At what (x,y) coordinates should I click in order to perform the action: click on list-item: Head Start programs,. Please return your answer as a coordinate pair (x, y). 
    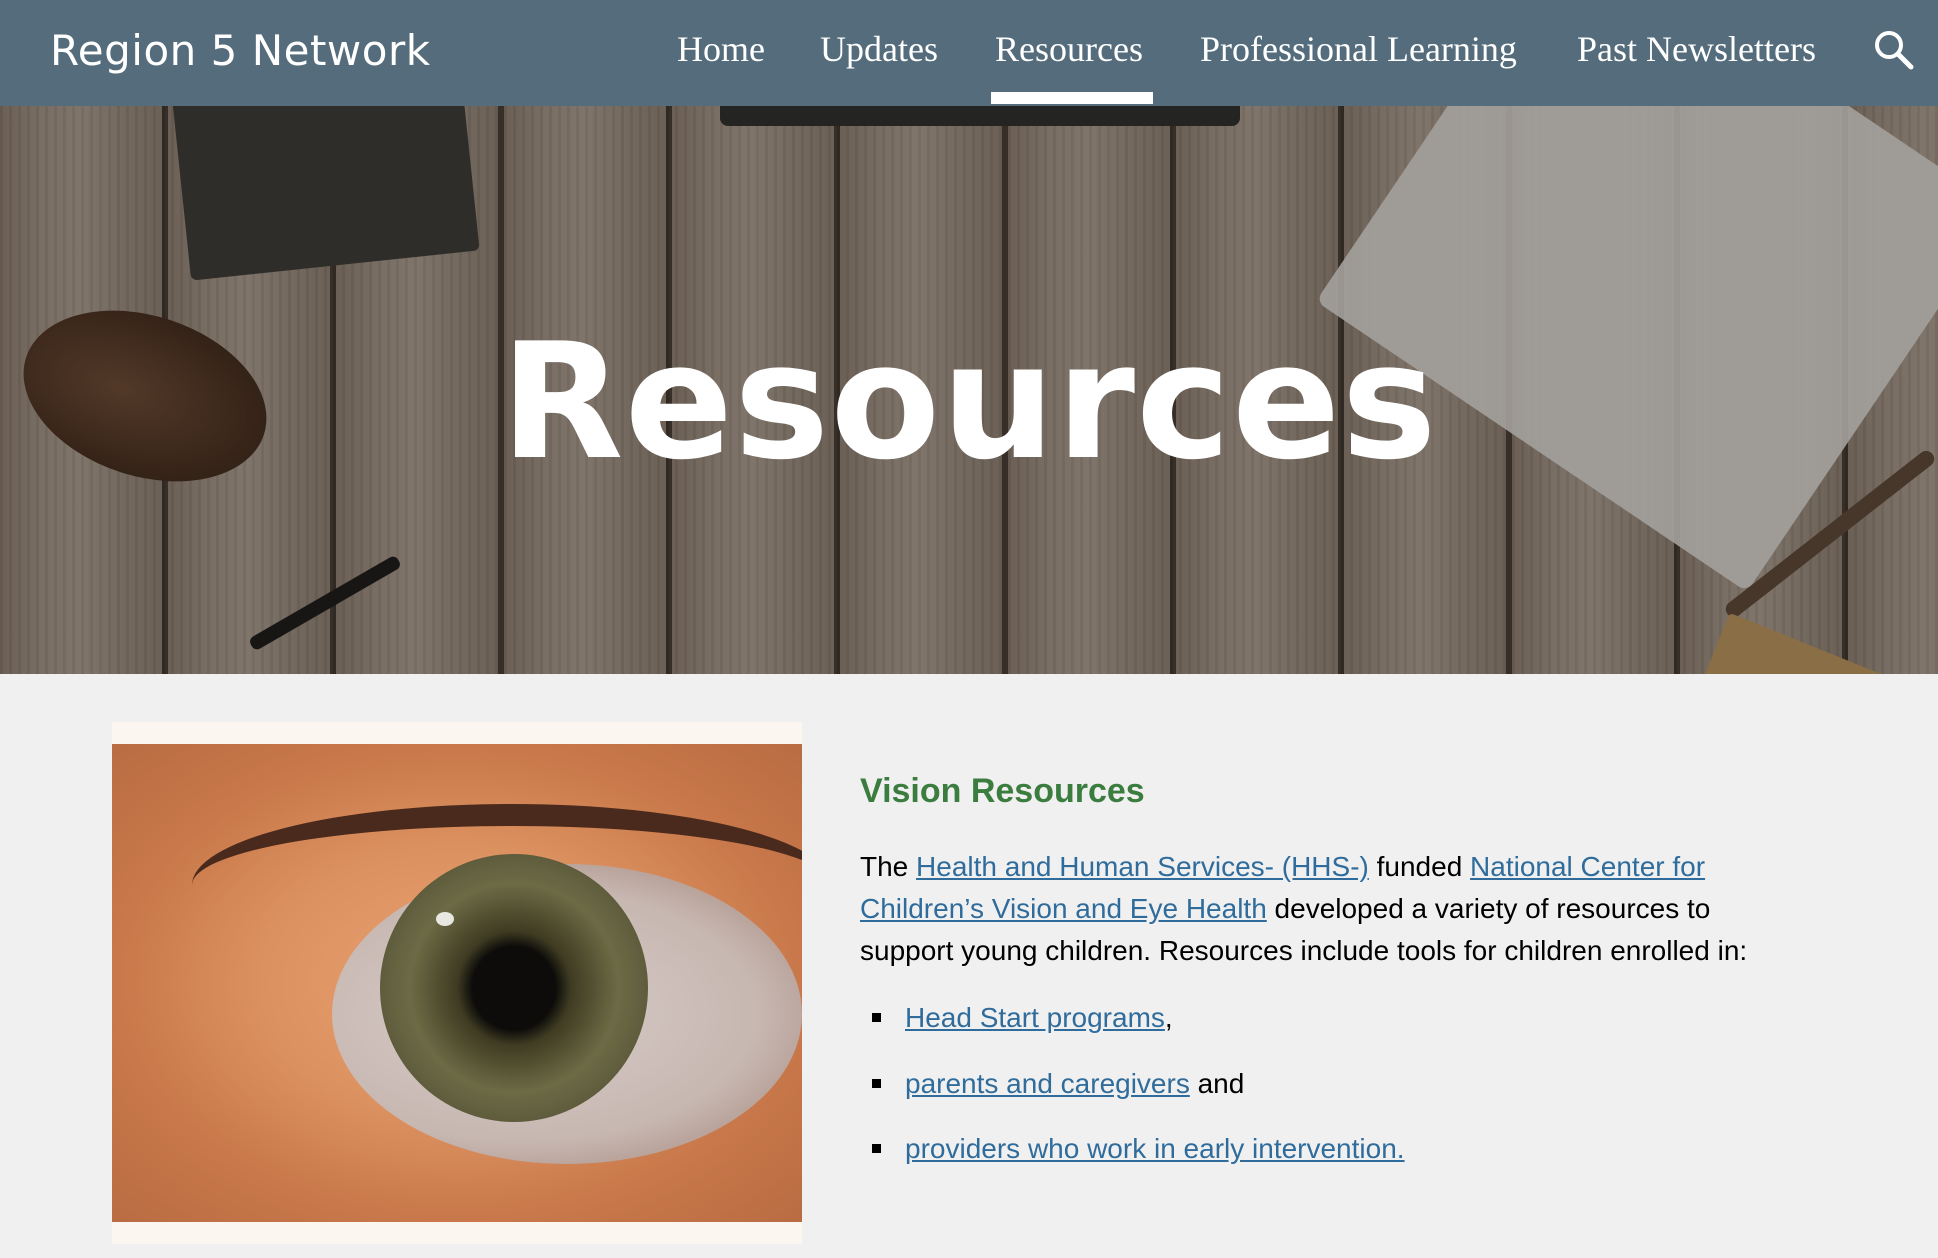
    Looking at the image, I should click on (1022, 1018).